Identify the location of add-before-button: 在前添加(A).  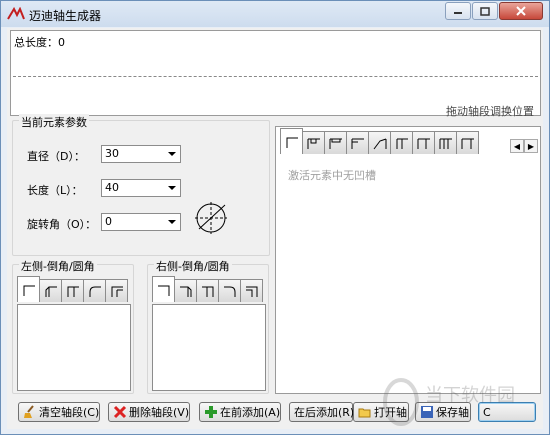
(240, 412).